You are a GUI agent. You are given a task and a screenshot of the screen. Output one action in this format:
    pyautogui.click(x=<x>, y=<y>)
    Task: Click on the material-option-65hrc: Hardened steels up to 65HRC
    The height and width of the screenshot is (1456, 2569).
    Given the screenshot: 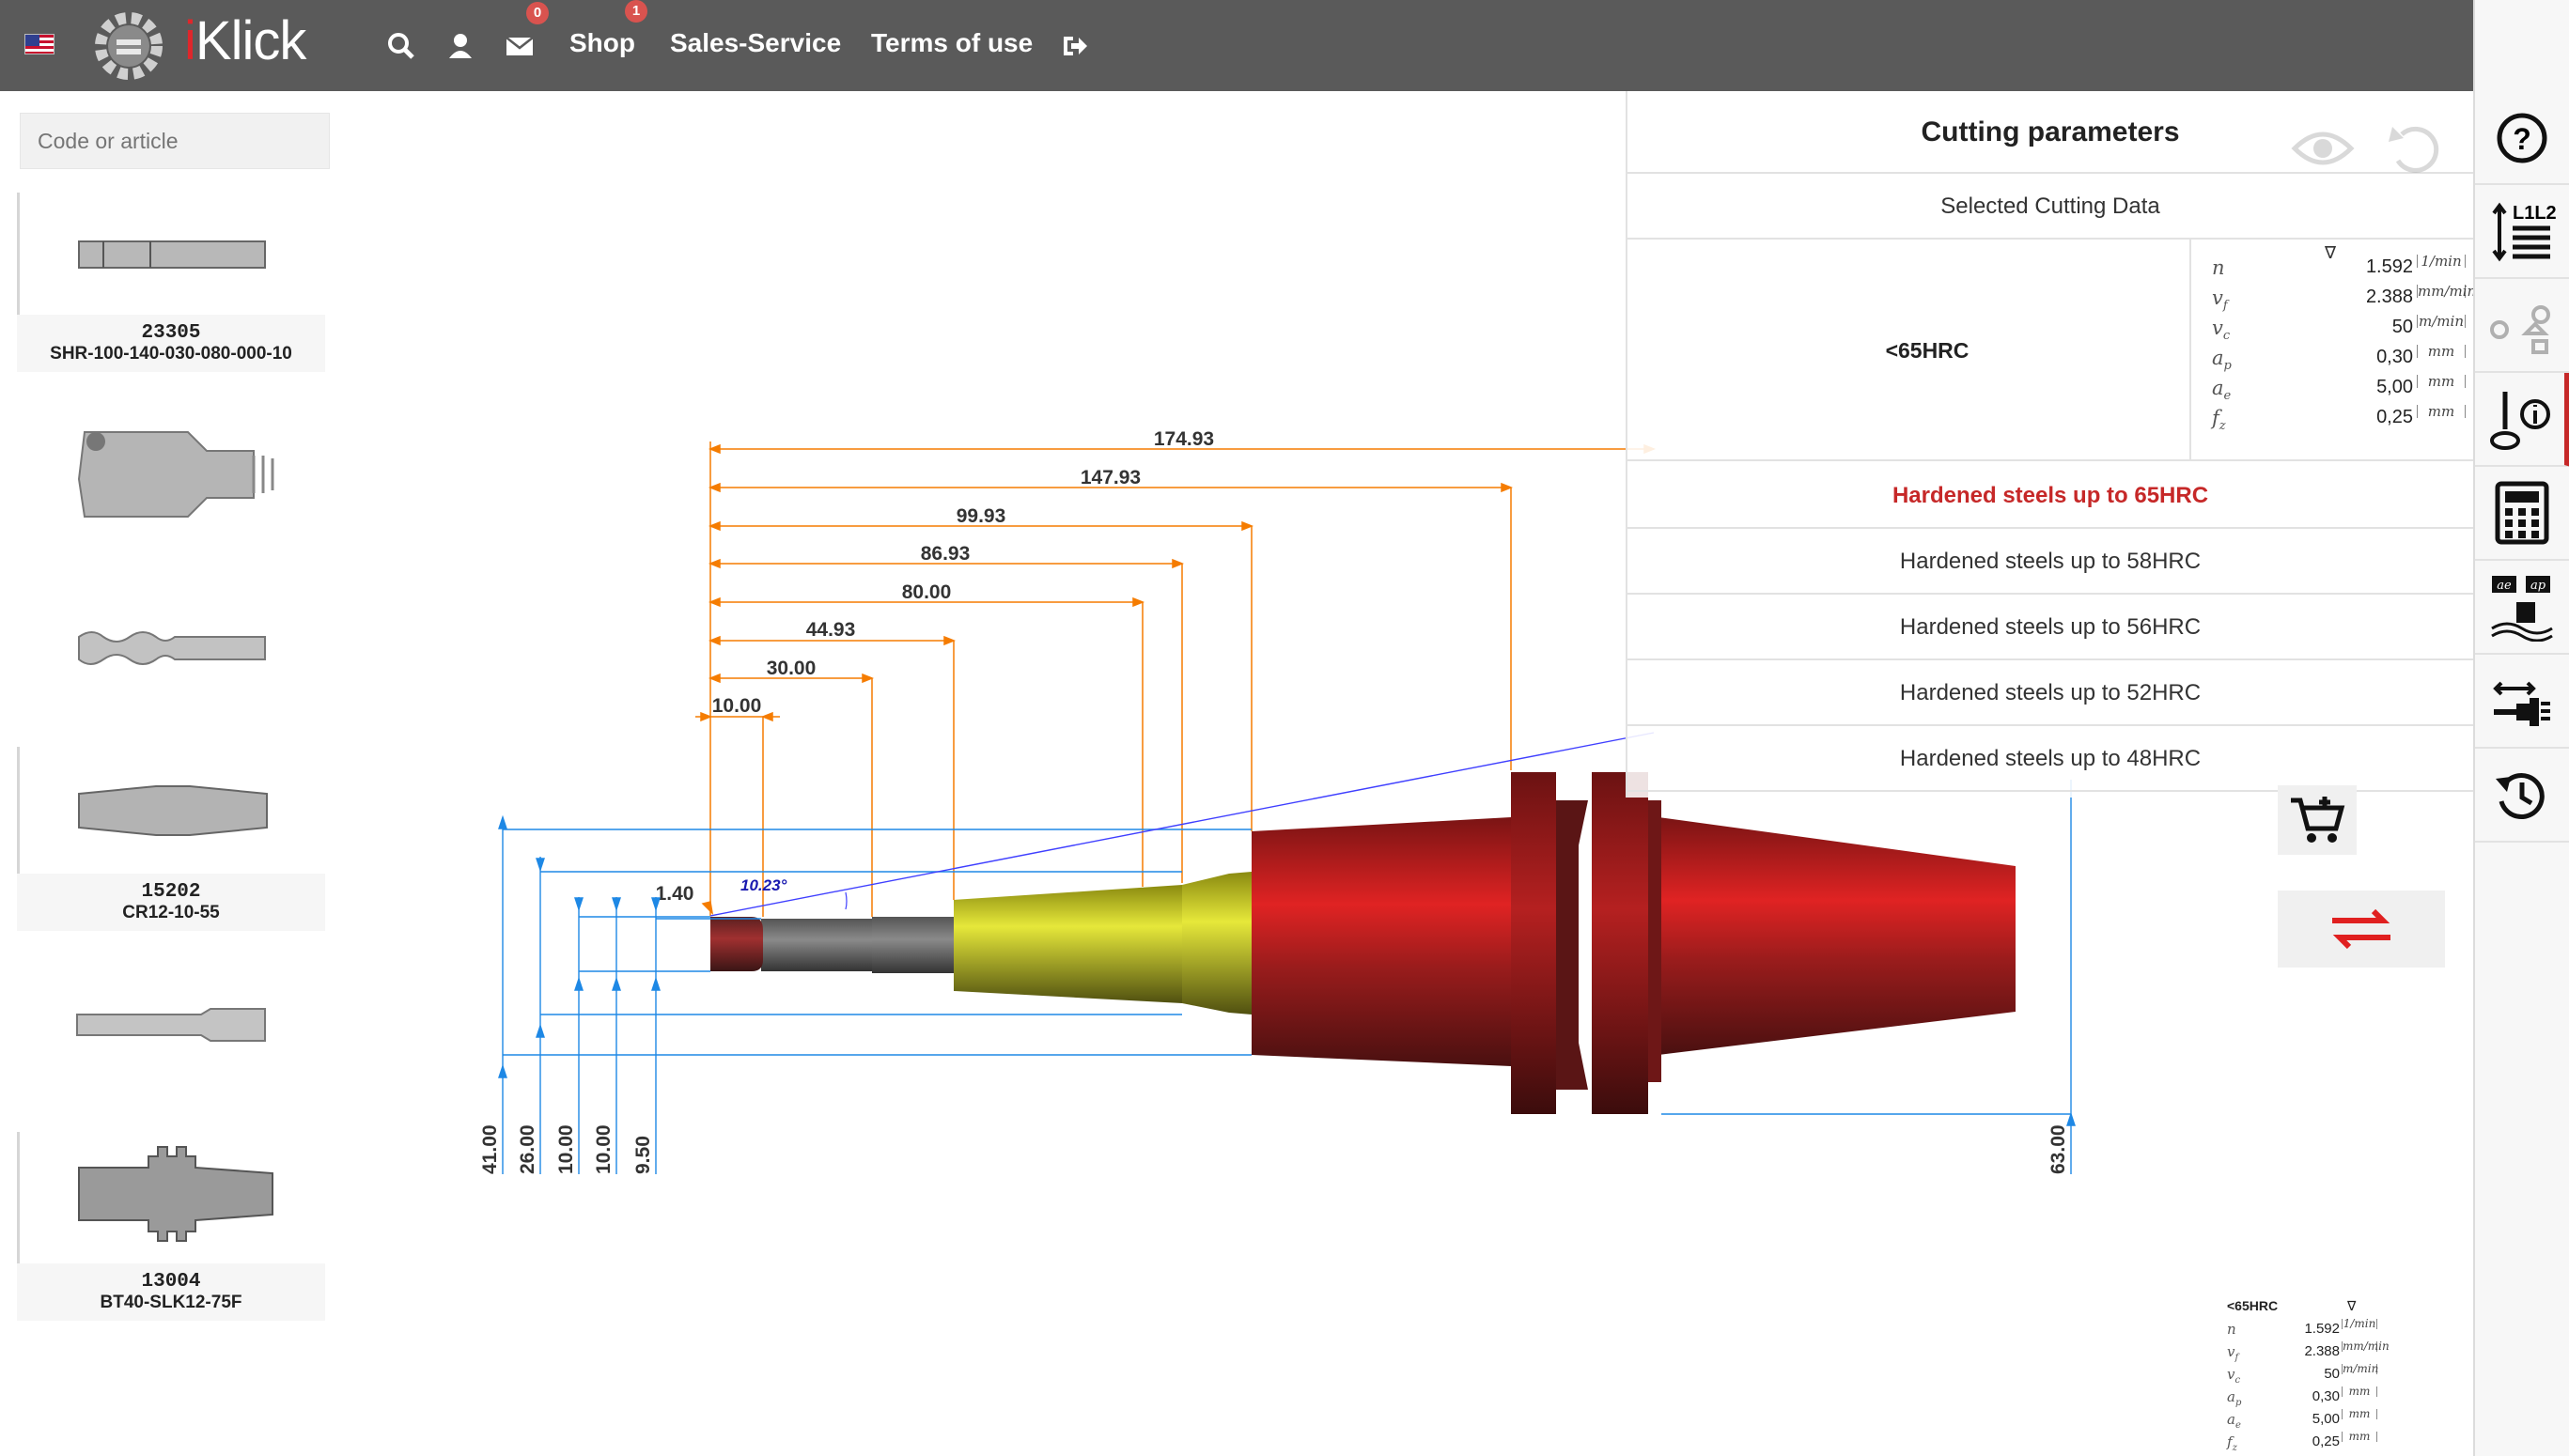 What is the action you would take?
    pyautogui.click(x=2050, y=496)
    